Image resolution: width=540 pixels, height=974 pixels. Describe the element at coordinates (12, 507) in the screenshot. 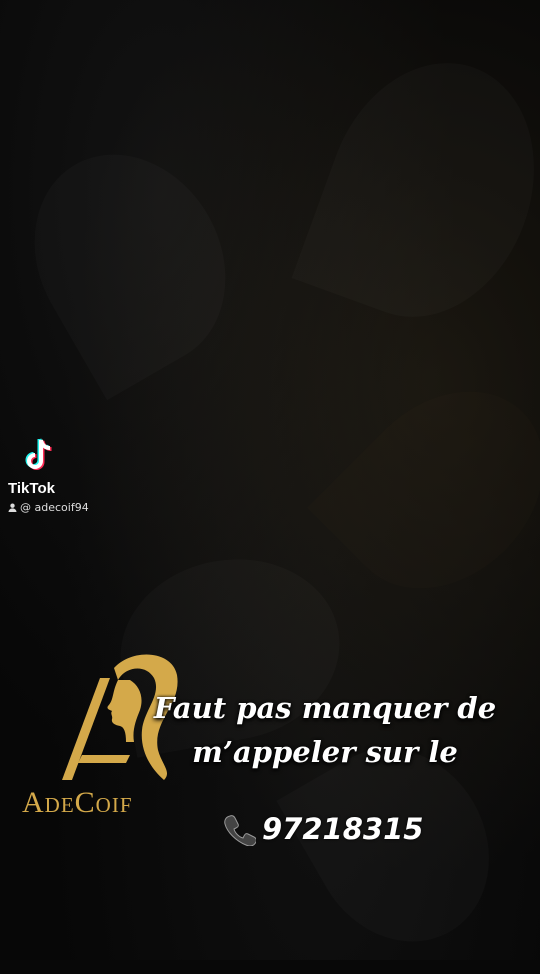

I see `user-icon` at that location.